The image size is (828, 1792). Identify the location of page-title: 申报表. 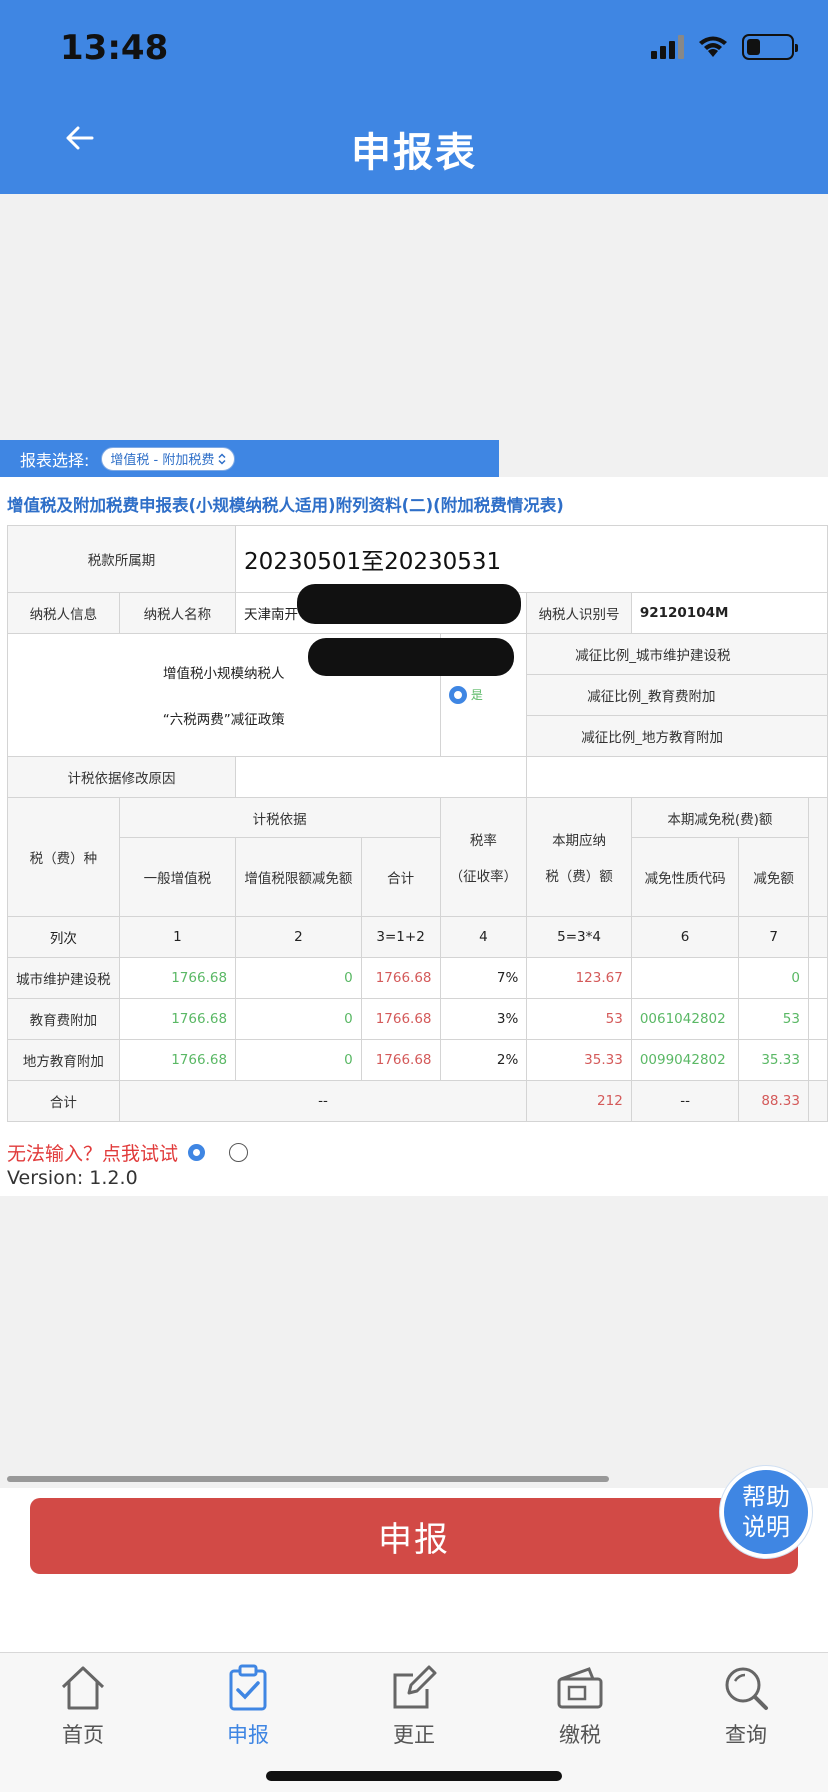
(414, 153).